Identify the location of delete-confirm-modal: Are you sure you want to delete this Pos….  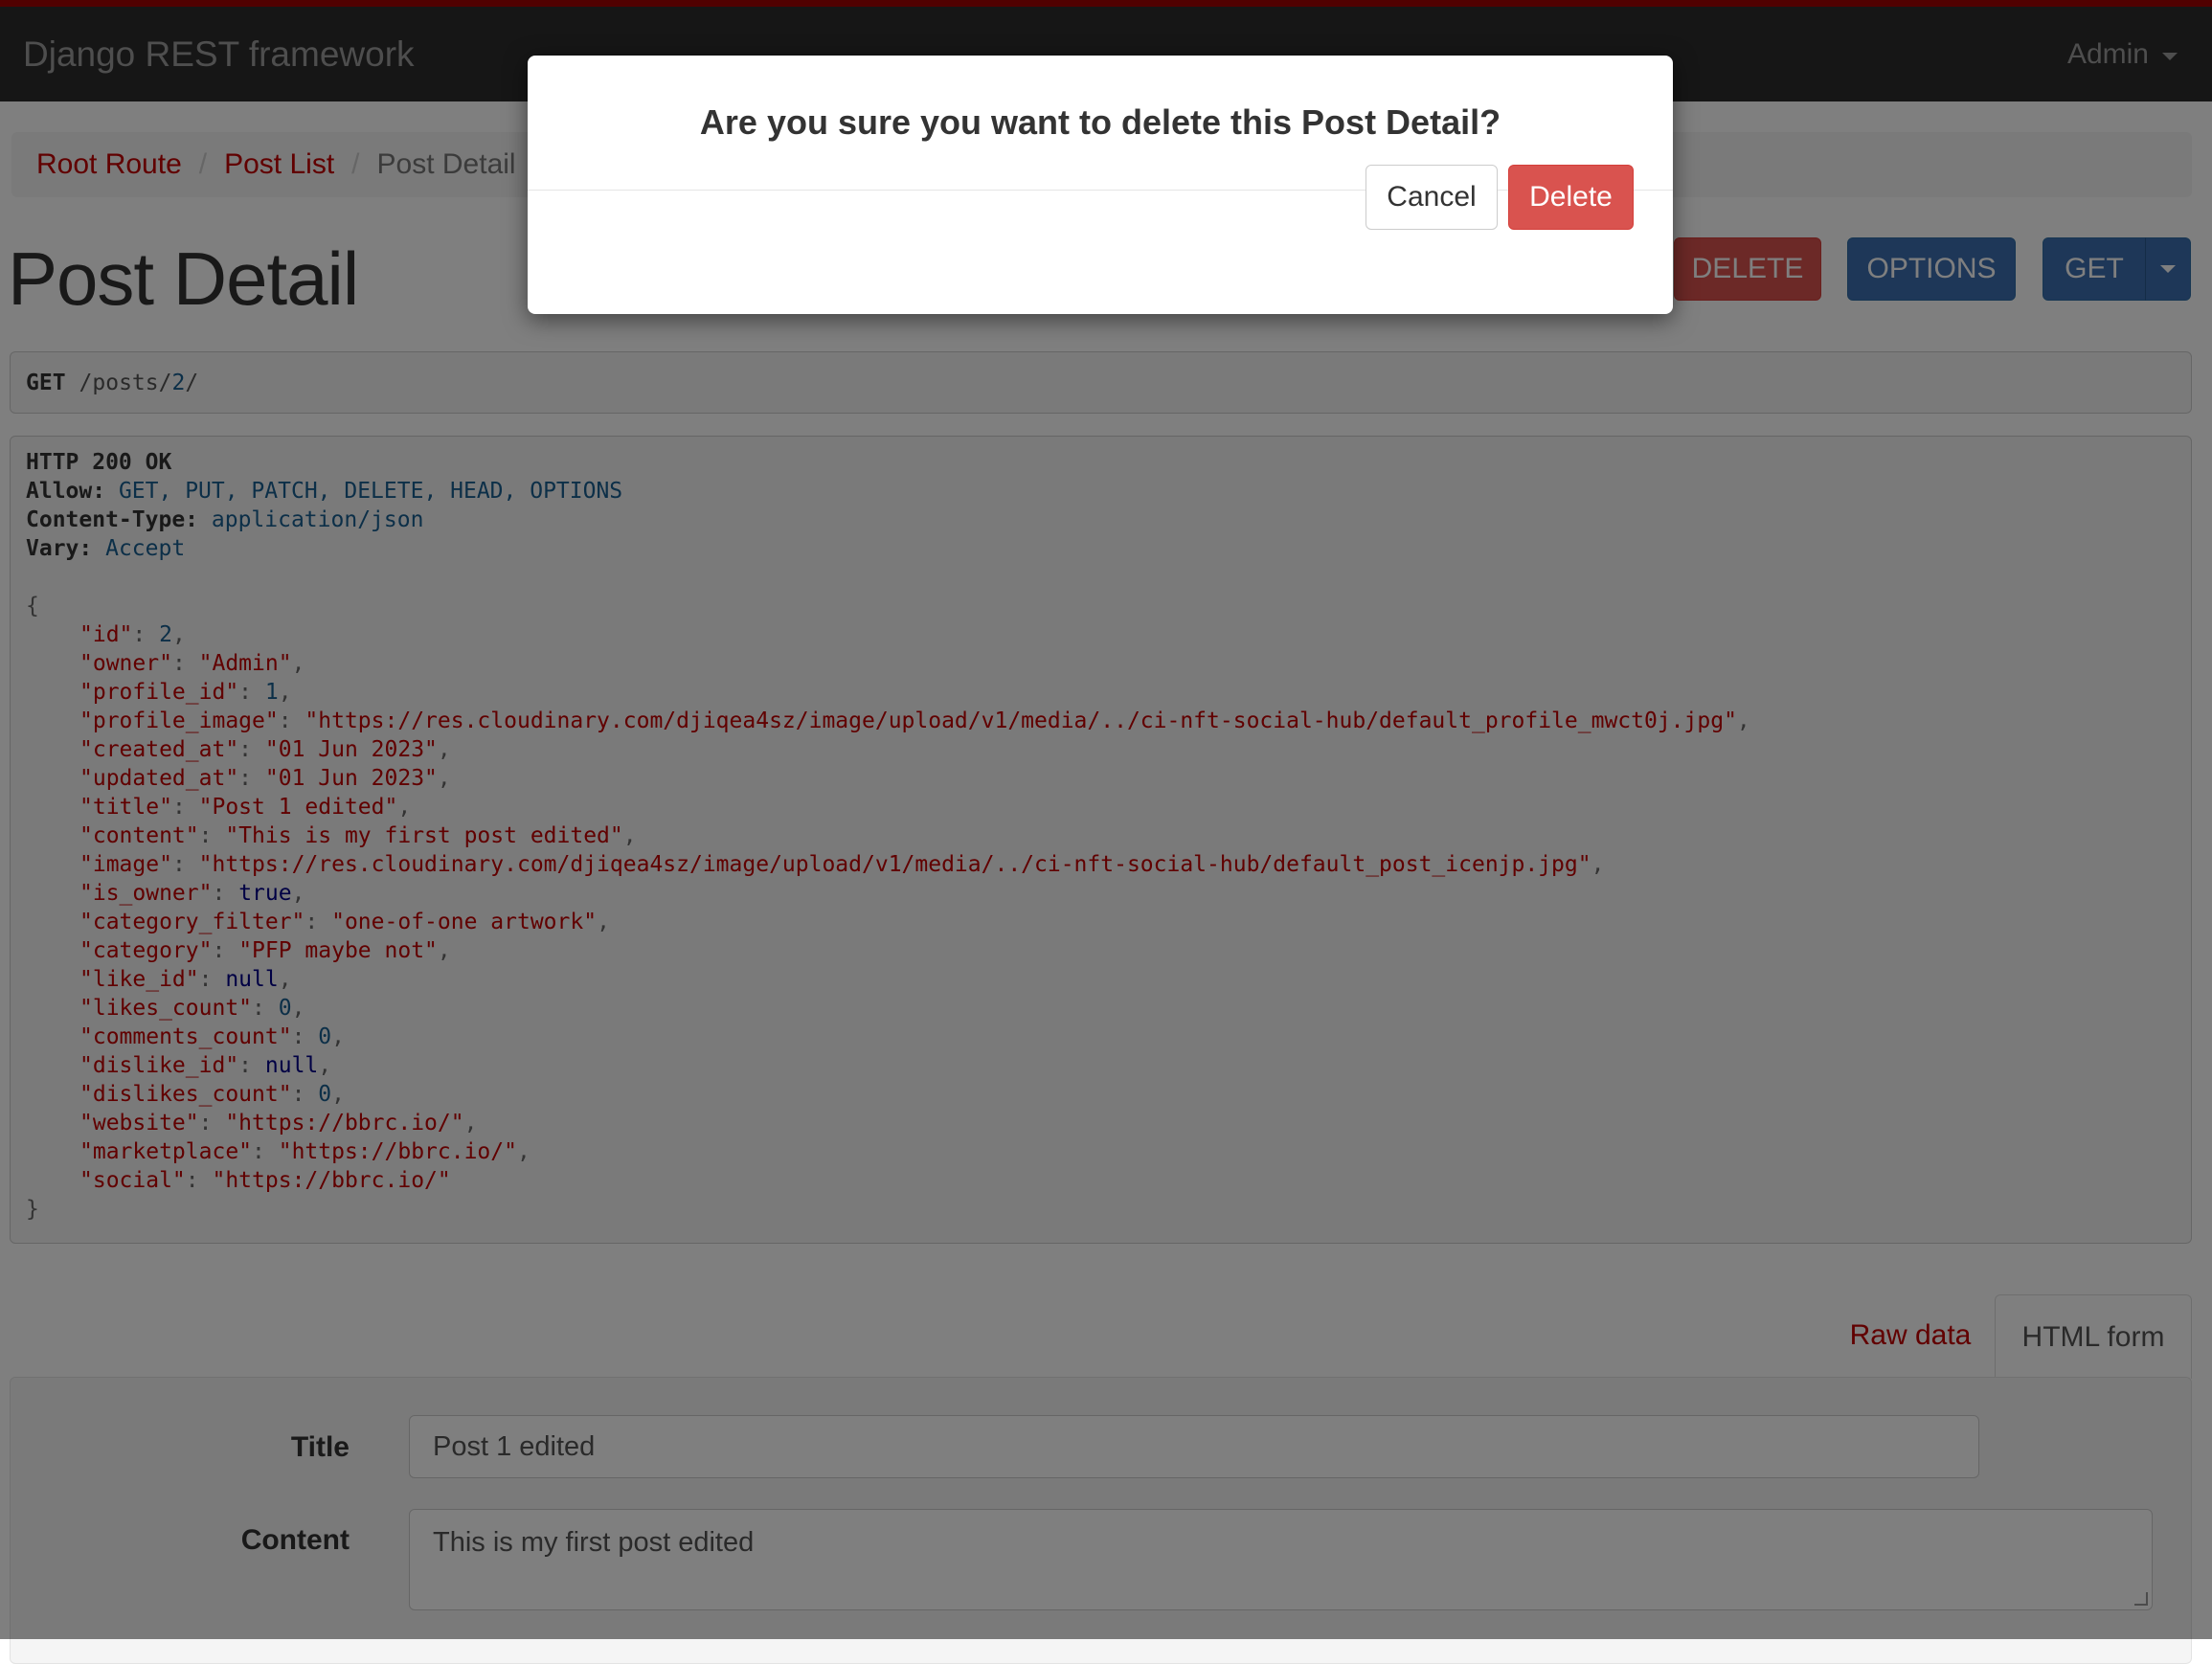
(1100, 185).